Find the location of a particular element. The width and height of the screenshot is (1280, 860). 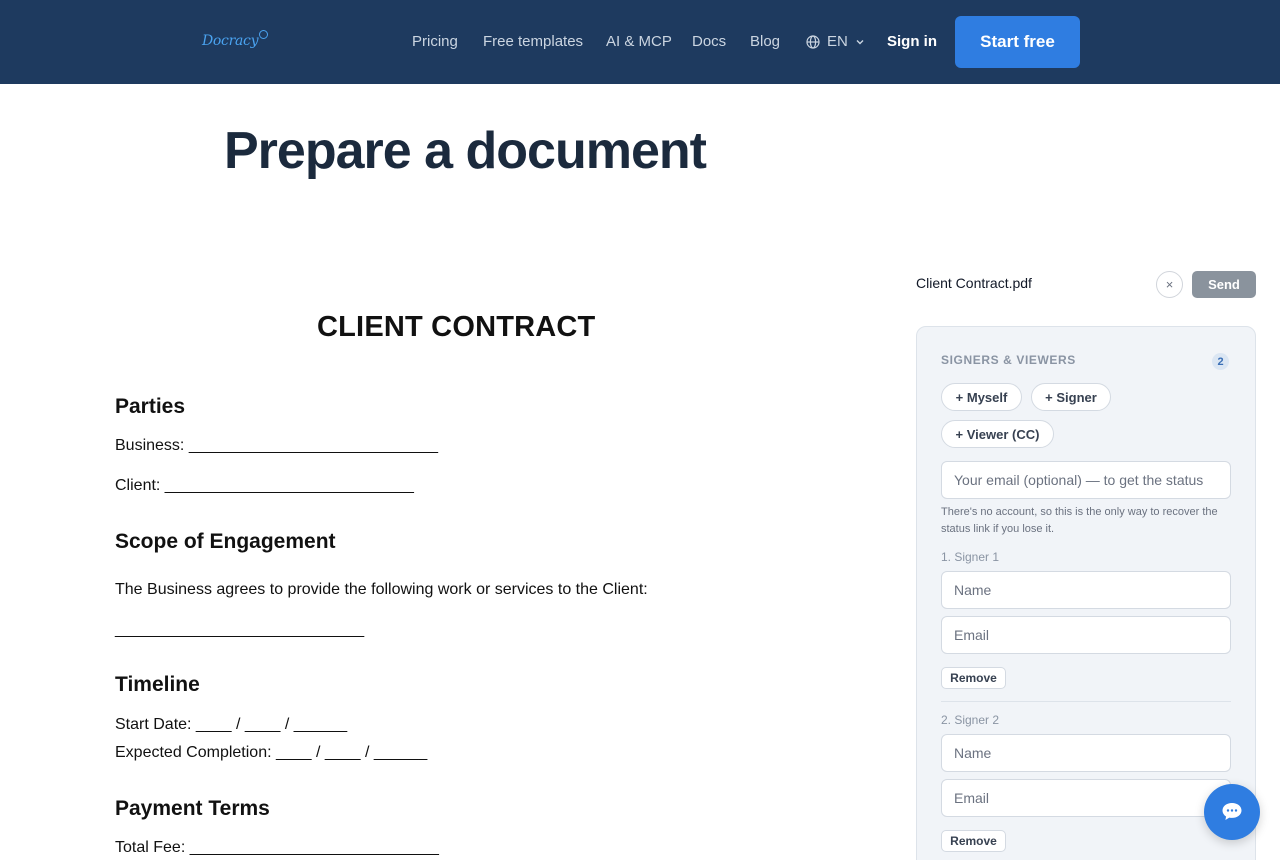

file-name: Client Contract.pdf is located at coordinates (974, 283).